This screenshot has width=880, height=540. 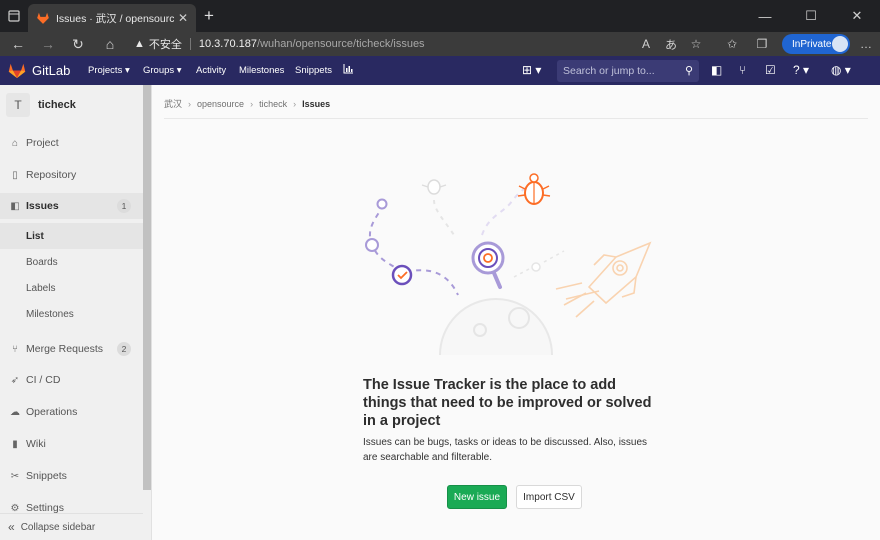 I want to click on nav-snippets: Snippets, so click(x=313, y=70).